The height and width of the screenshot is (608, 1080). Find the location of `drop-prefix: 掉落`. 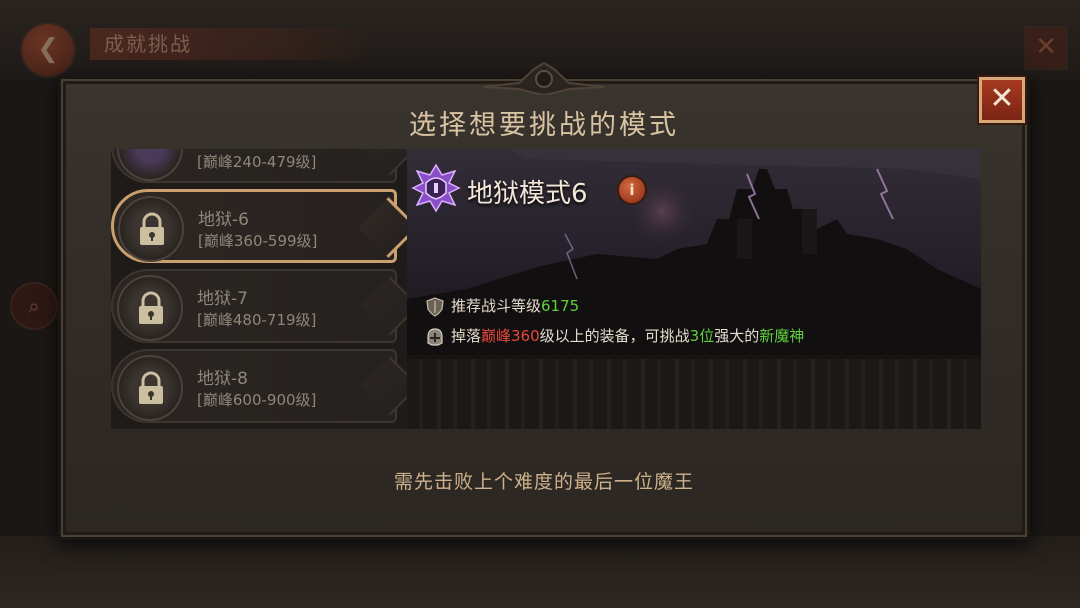

drop-prefix: 掉落 is located at coordinates (466, 336).